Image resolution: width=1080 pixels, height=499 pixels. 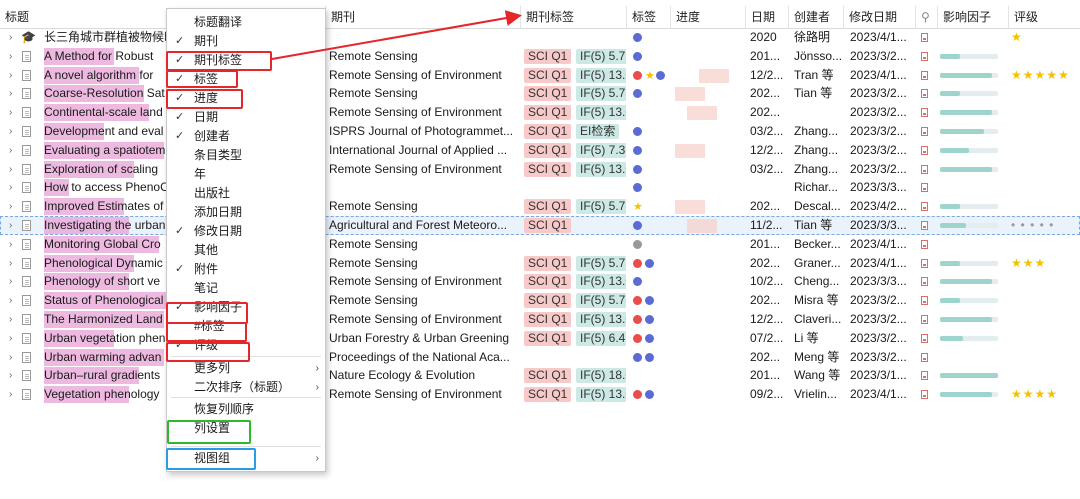 I want to click on menu-item: ✓ 进度, so click(x=246, y=98).